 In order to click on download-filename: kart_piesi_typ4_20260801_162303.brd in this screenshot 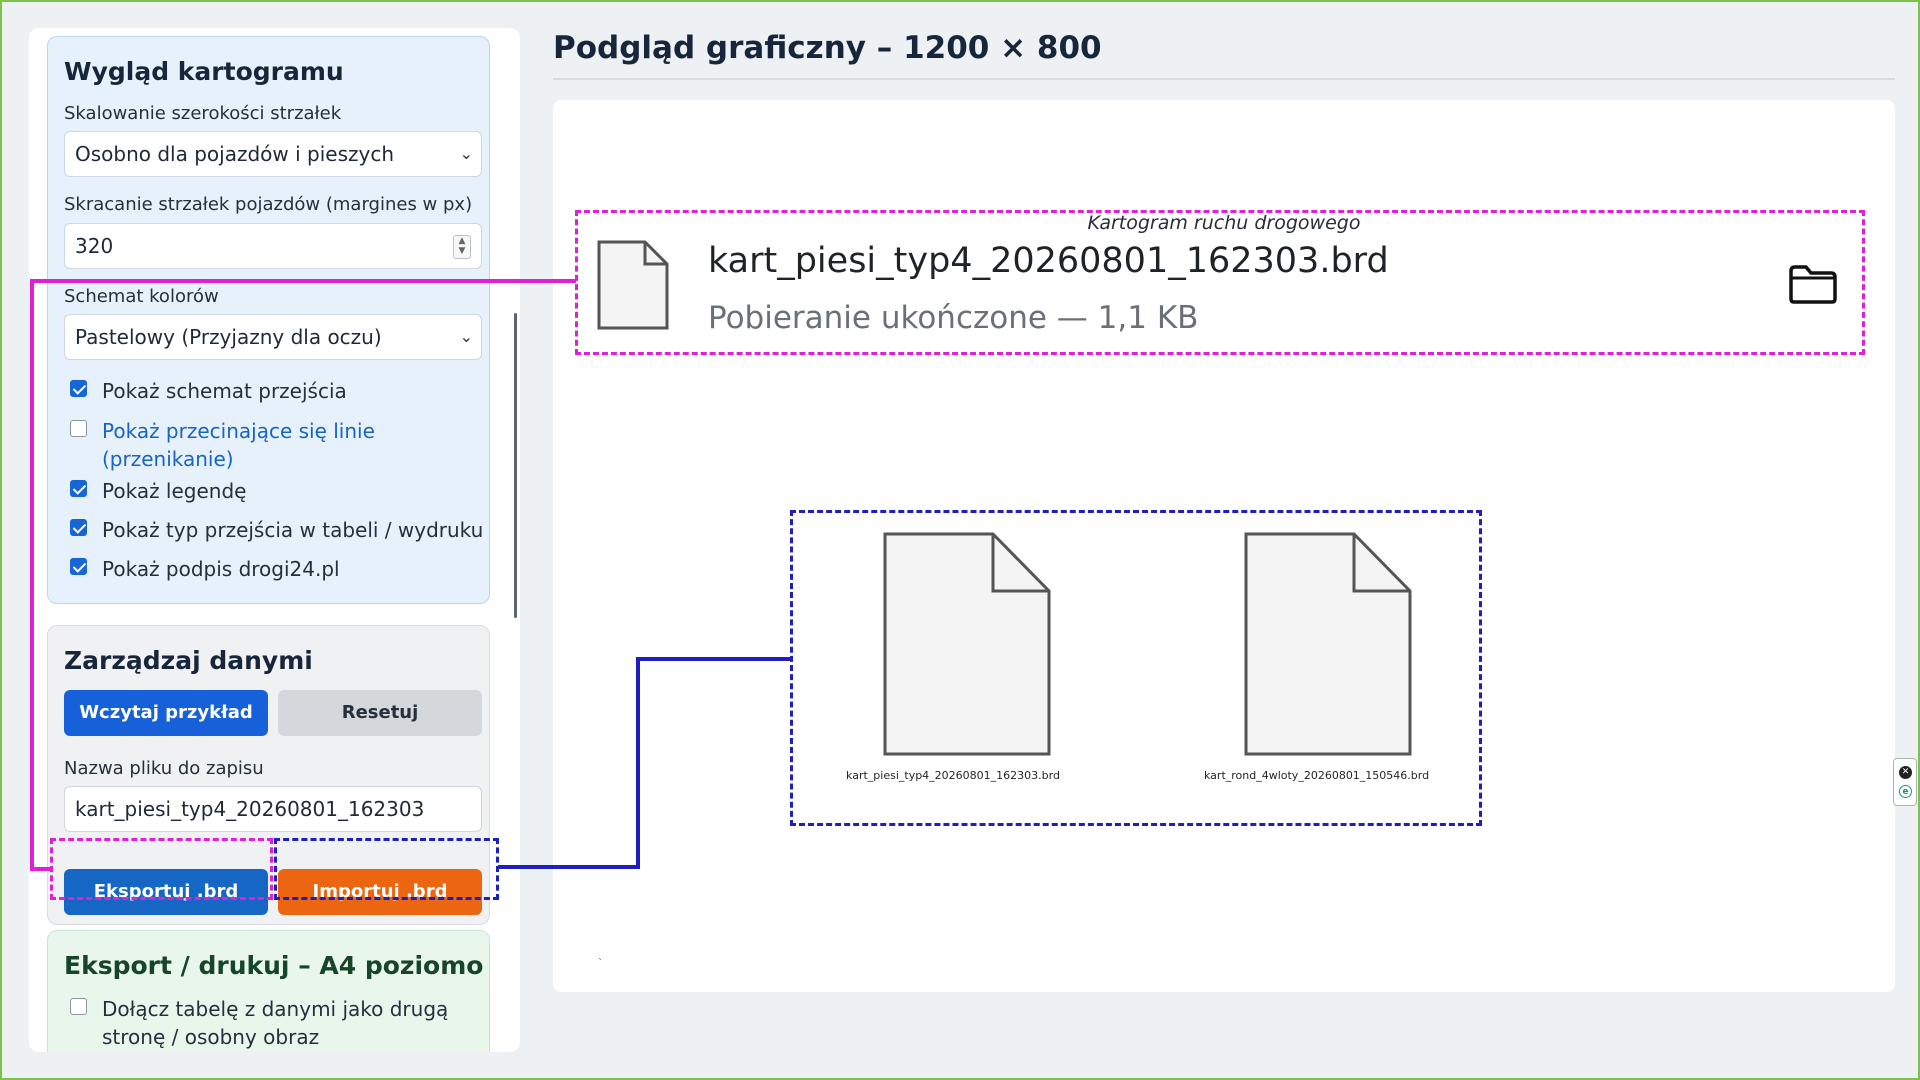, I will do `click(1048, 261)`.